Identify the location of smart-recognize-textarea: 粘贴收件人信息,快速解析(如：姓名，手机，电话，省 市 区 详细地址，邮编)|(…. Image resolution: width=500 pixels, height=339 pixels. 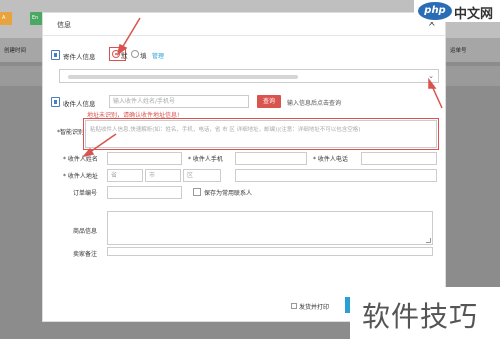
(261, 134).